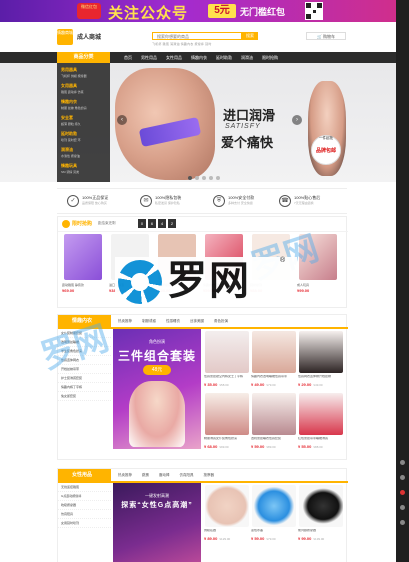  Describe the element at coordinates (84, 396) in the screenshot. I see `side-link: 兔女郎套装` at that location.